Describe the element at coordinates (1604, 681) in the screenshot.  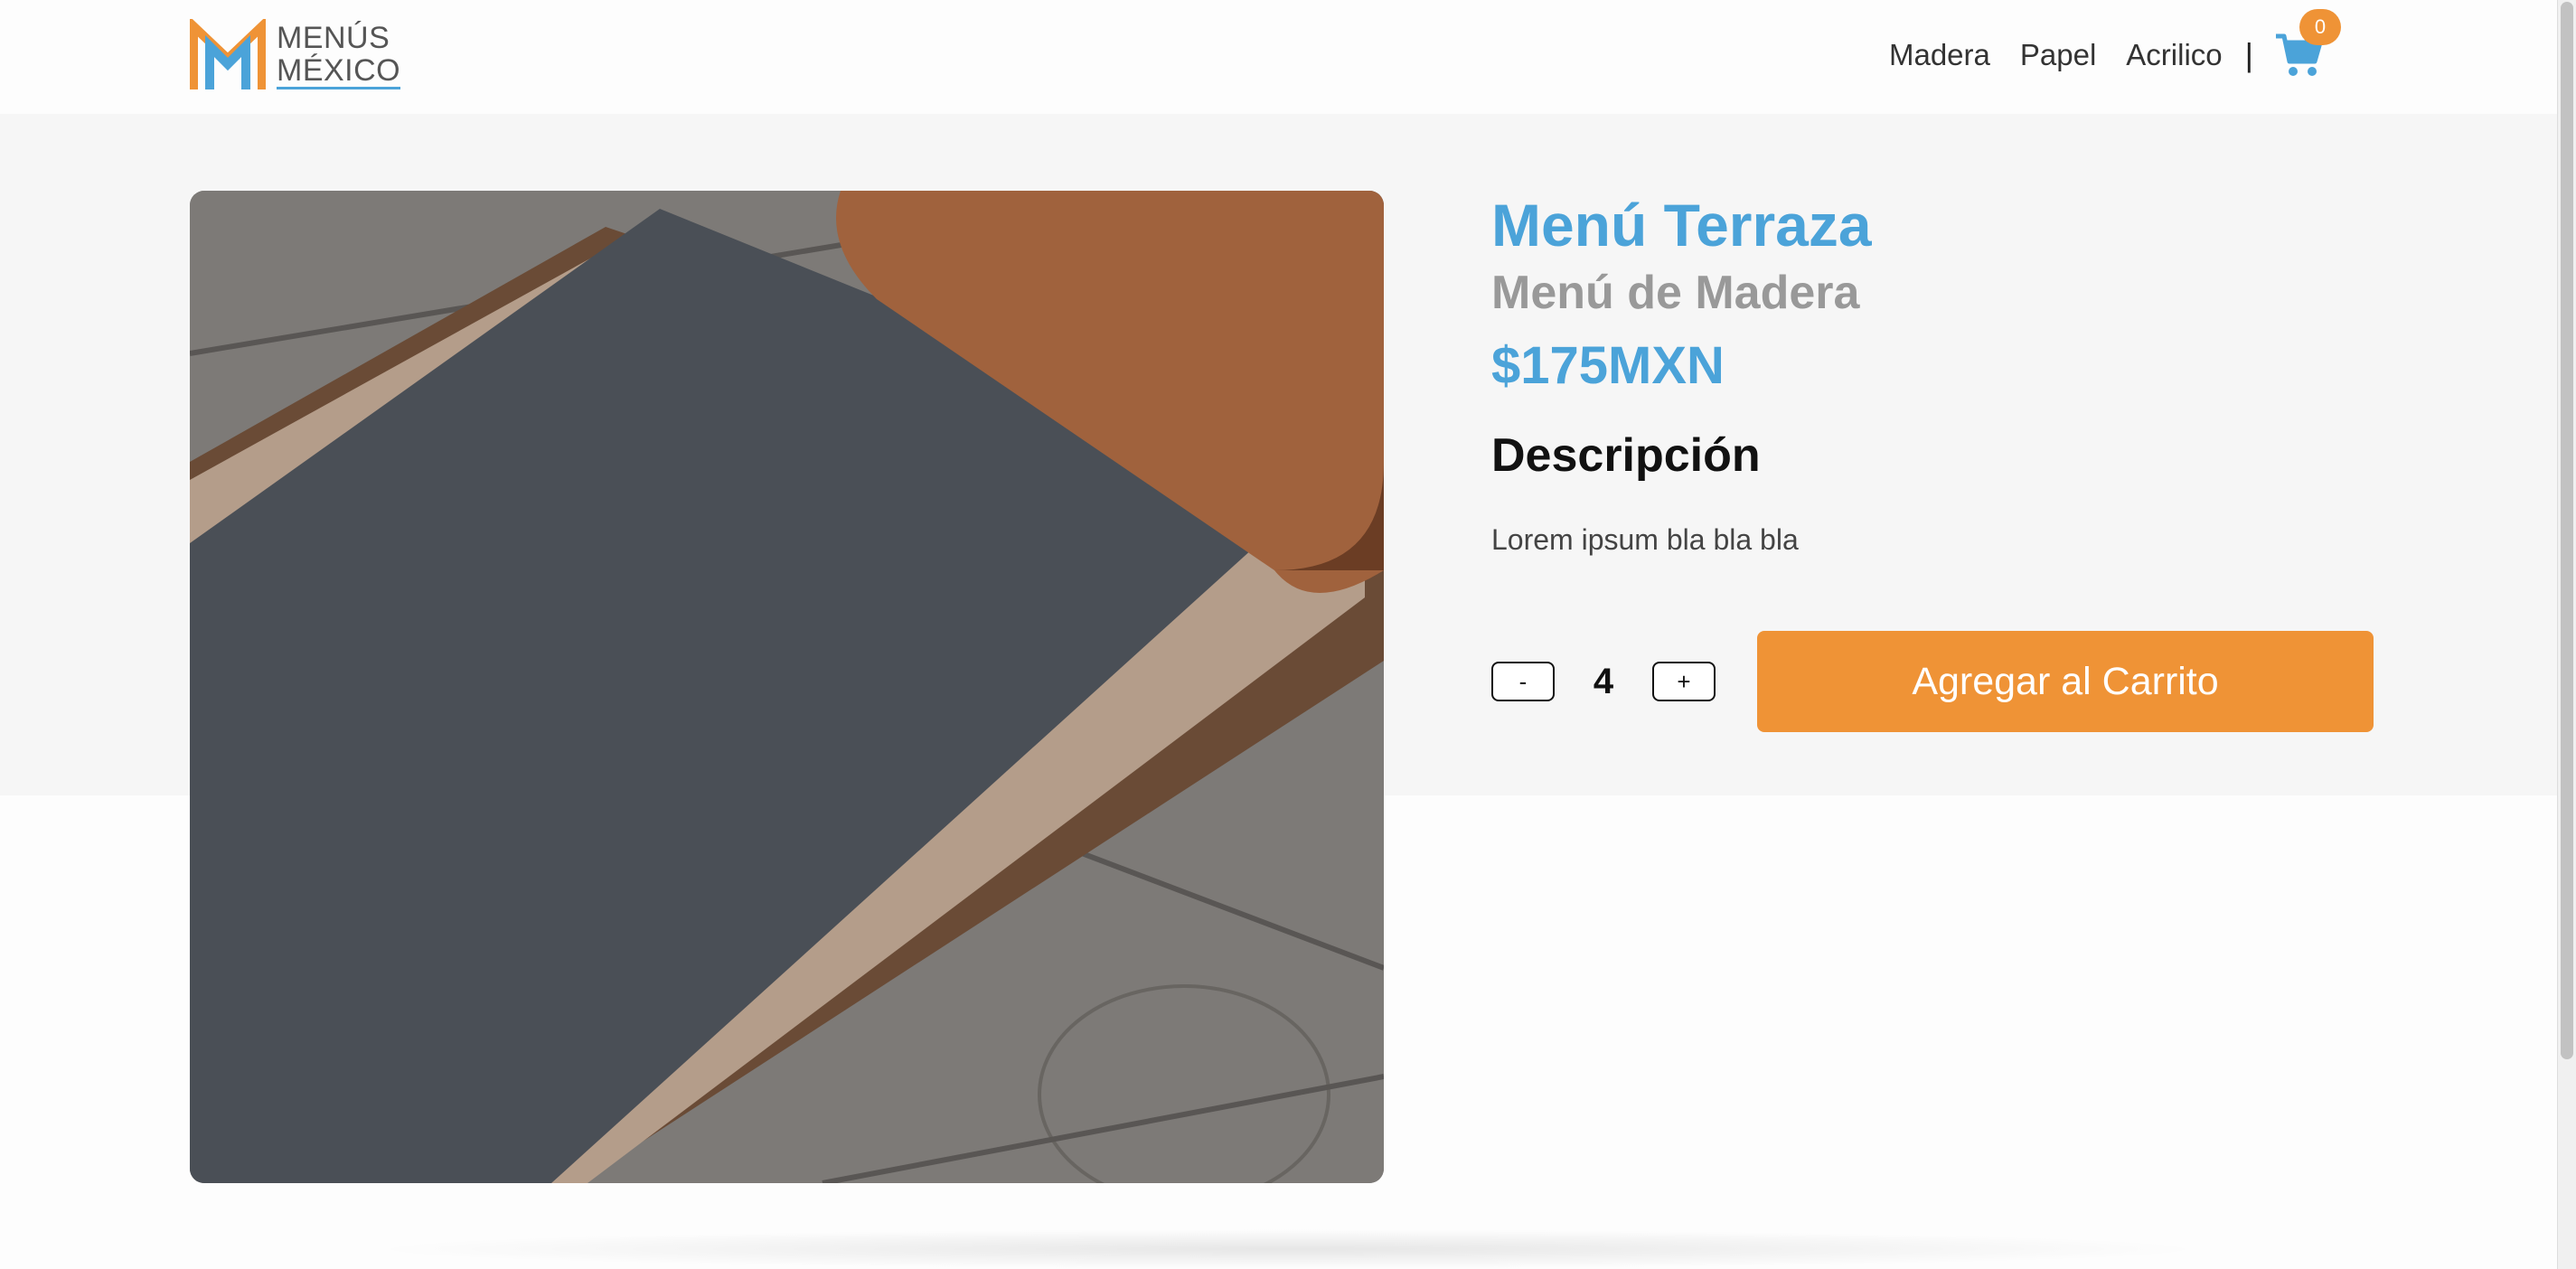
I see `quantity-value: 4` at that location.